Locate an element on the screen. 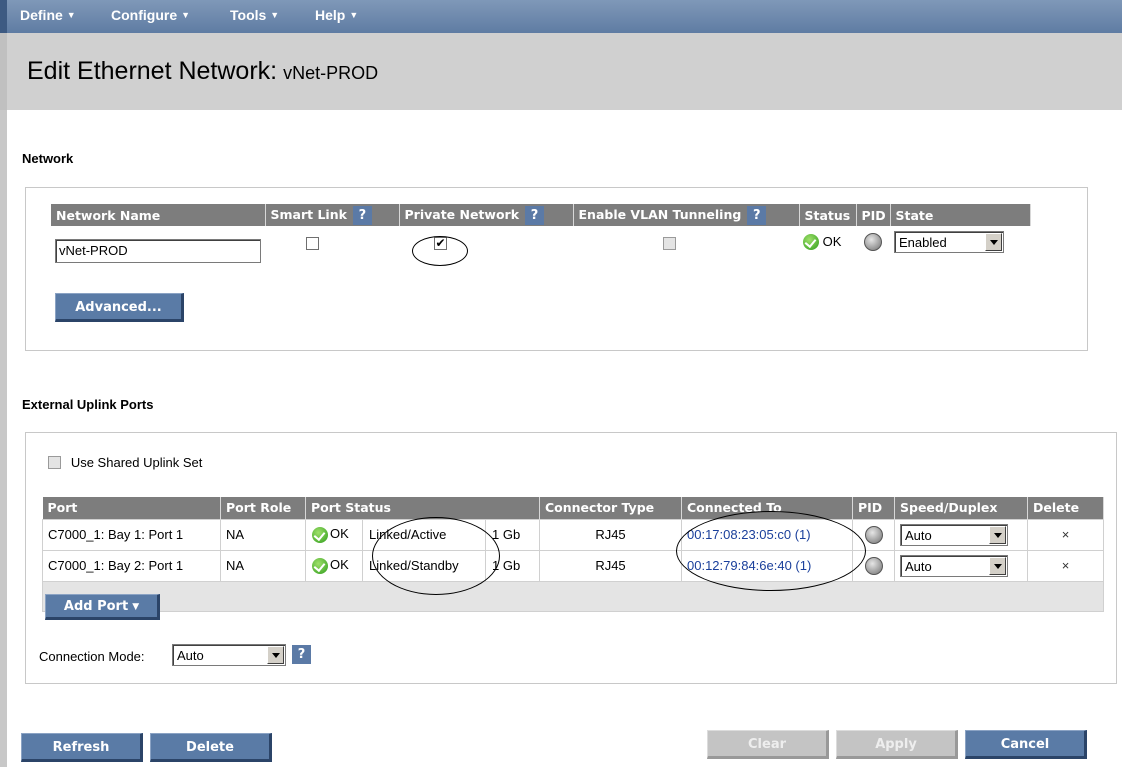  col-smart-link: Smart Link? is located at coordinates (332, 215).